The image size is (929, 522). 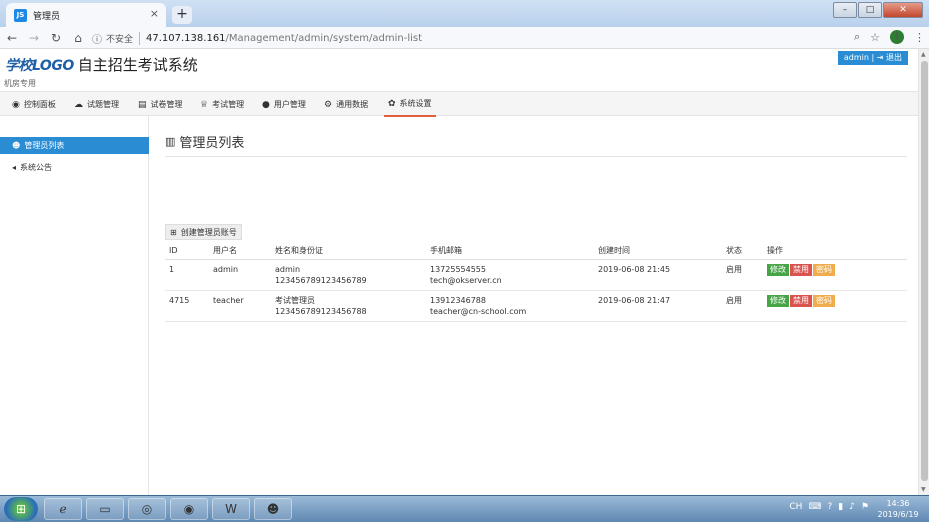 I want to click on nav-item-dashboard: ◉ 控制面板, so click(x=34, y=104).